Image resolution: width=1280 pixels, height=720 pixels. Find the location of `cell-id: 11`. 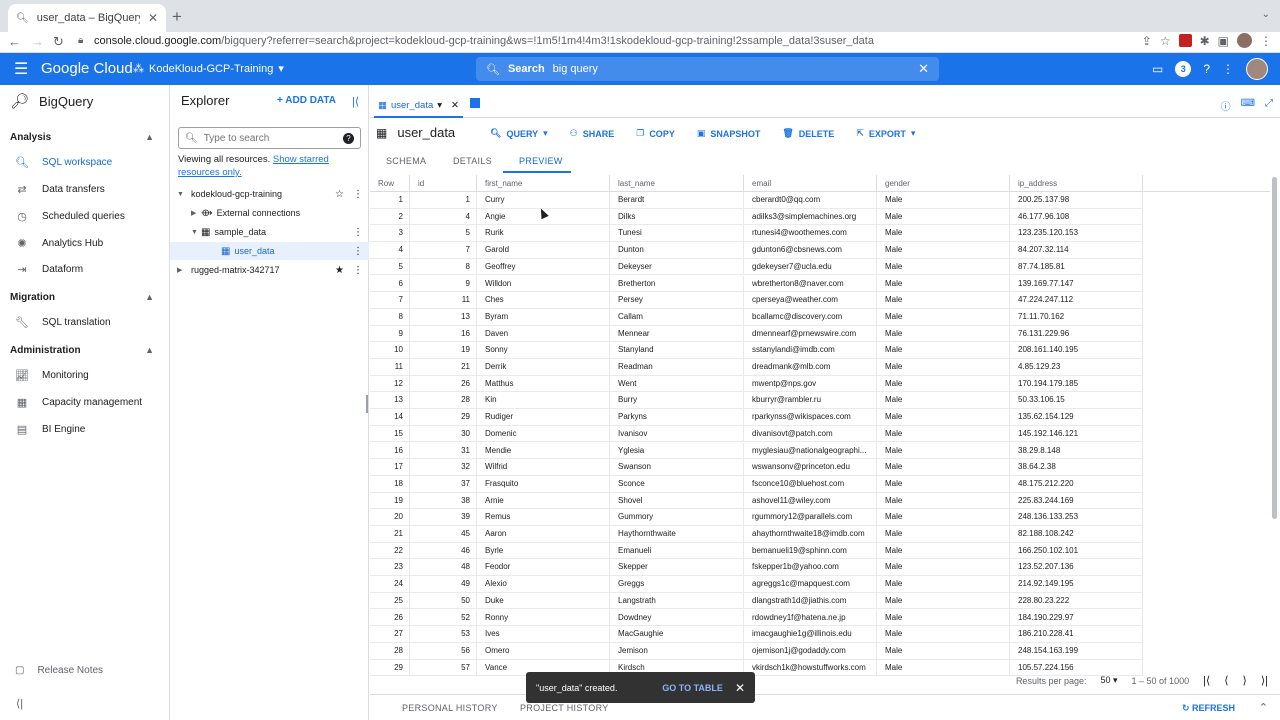

cell-id: 11 is located at coordinates (443, 300).